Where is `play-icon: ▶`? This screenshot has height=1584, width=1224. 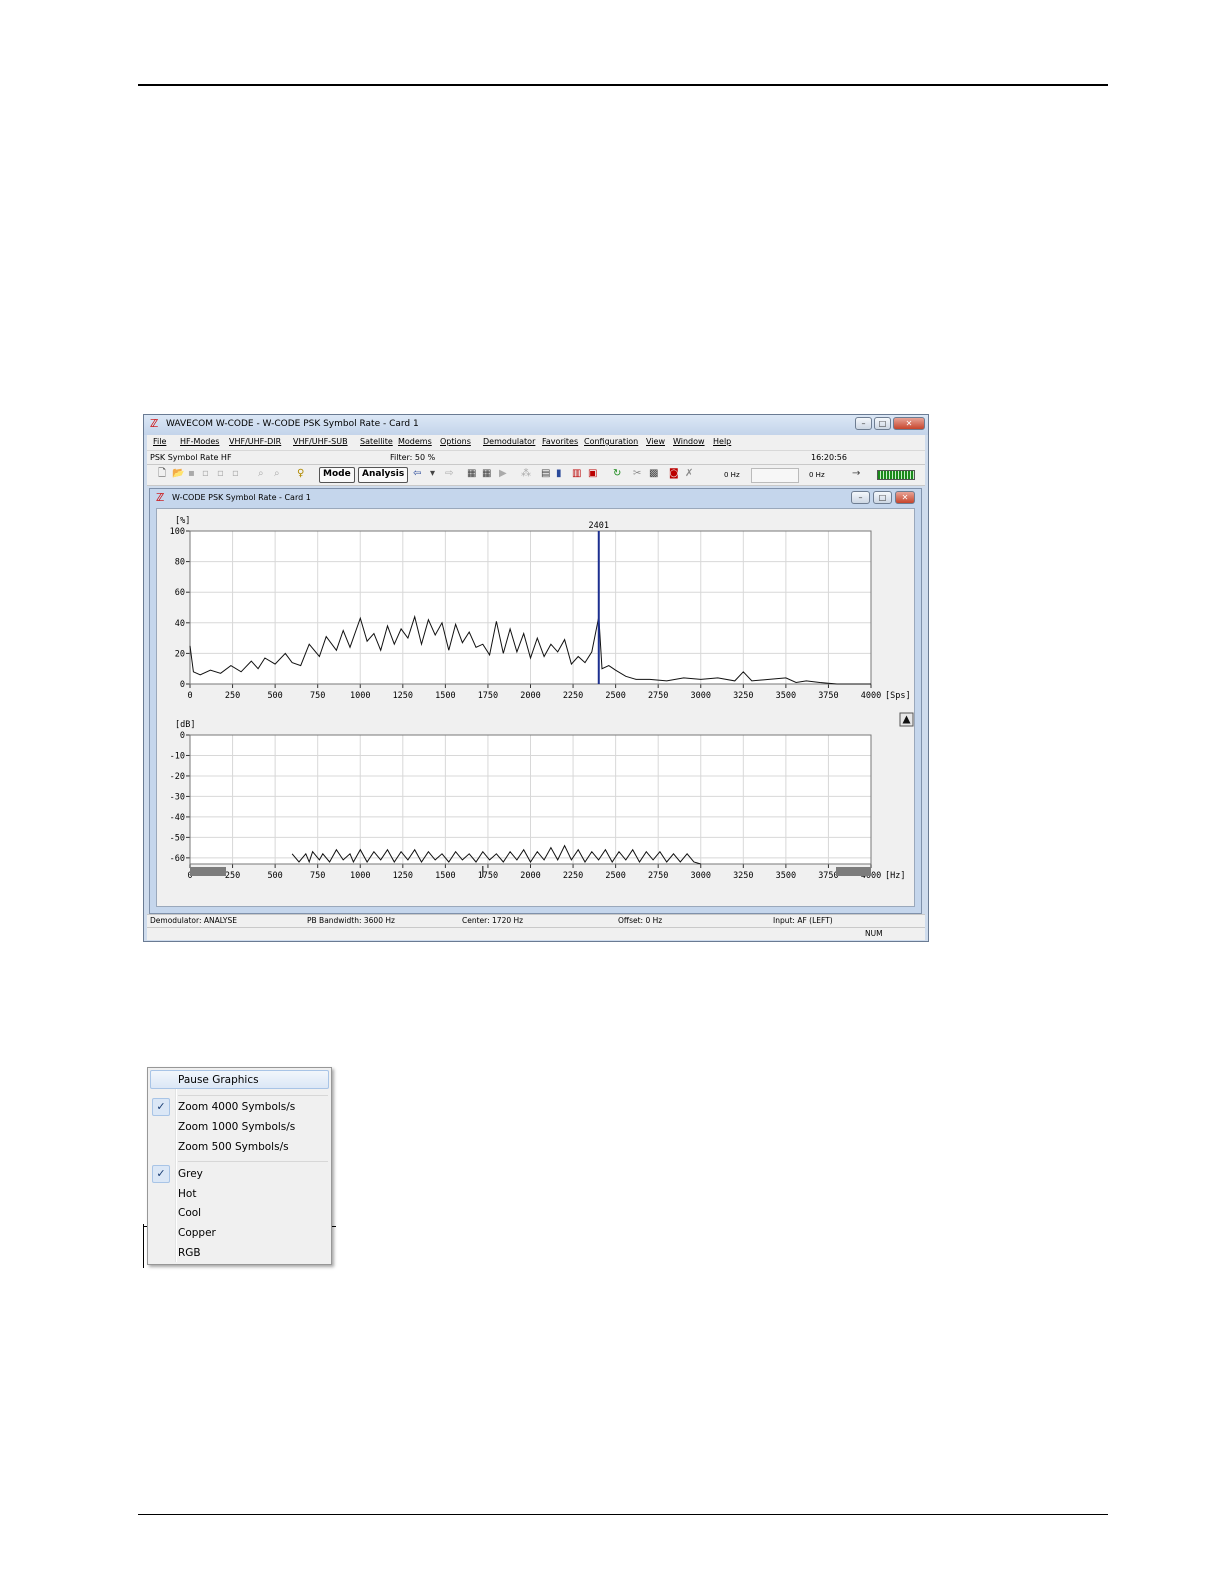
play-icon: ▶ is located at coordinates (503, 474).